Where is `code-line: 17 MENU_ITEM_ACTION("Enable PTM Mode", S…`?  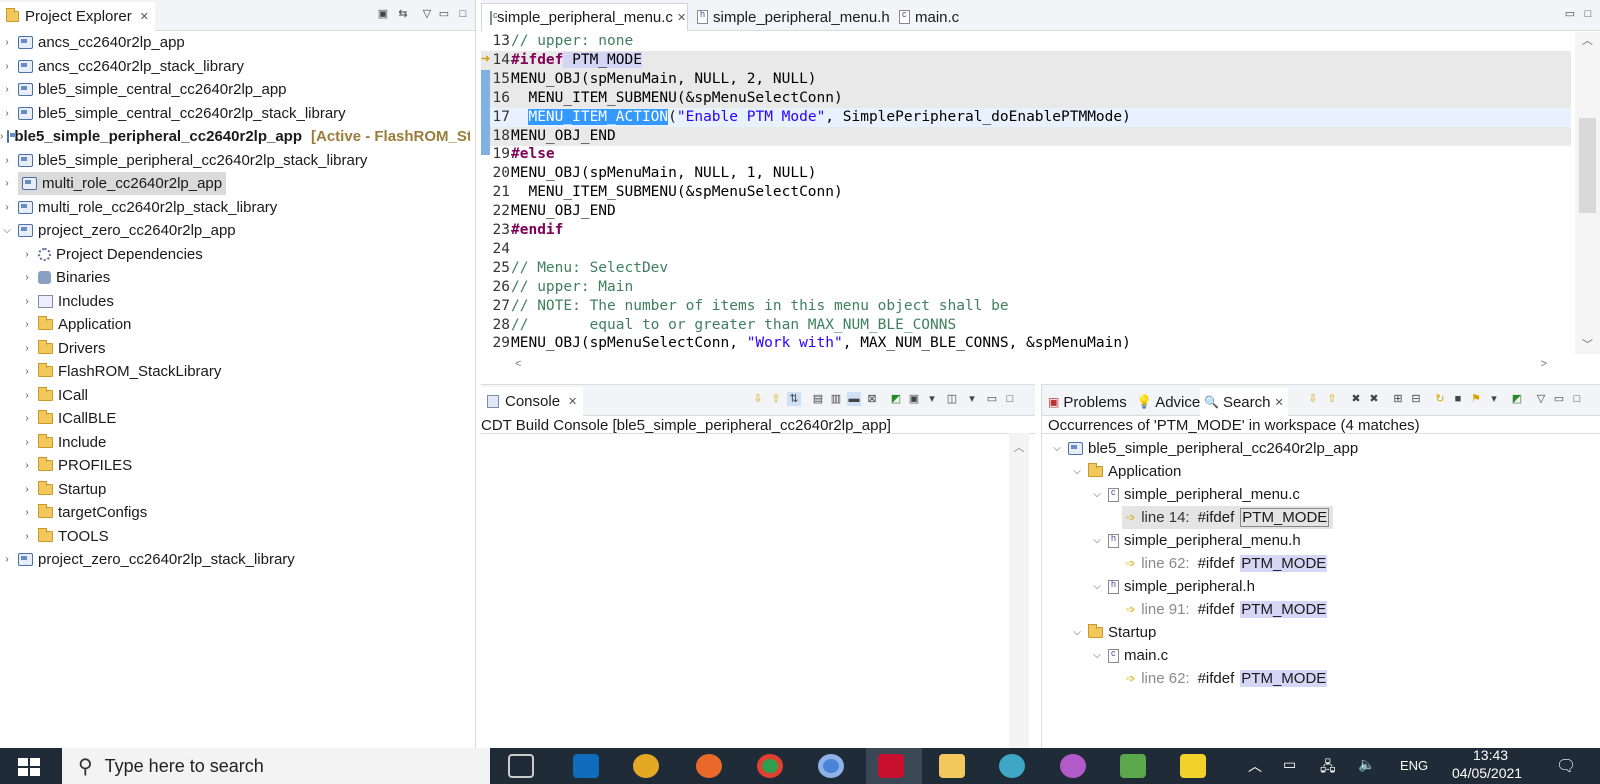 code-line: 17 MENU_ITEM_ACTION("Enable PTM Mode", S… is located at coordinates (1026, 117).